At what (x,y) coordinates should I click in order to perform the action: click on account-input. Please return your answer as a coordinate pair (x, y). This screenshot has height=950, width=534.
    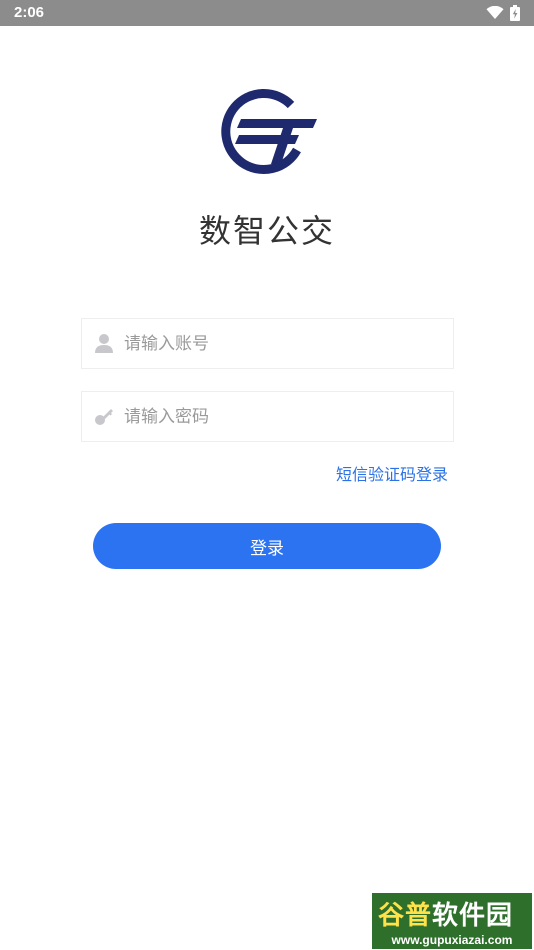
    Looking at the image, I should click on (284, 343).